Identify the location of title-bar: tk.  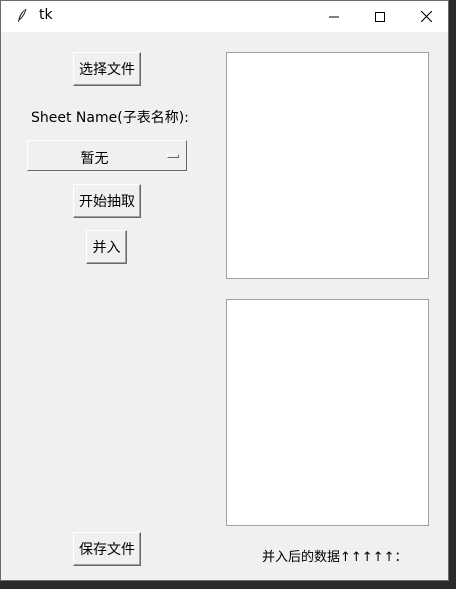
(224, 16).